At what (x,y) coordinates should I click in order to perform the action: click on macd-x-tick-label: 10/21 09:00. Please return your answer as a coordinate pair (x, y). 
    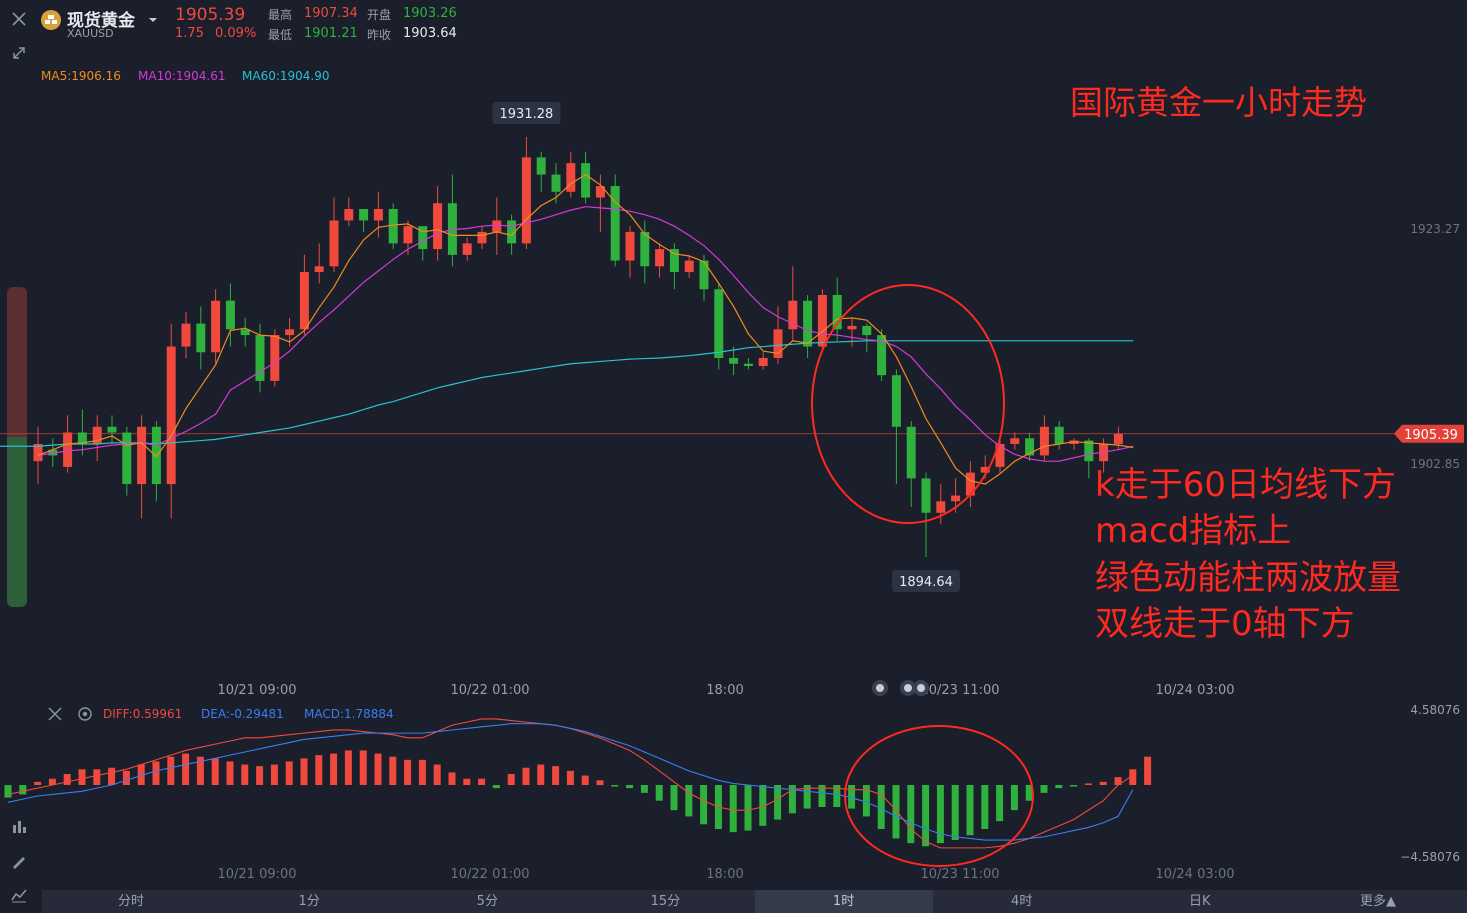
    Looking at the image, I should click on (256, 874).